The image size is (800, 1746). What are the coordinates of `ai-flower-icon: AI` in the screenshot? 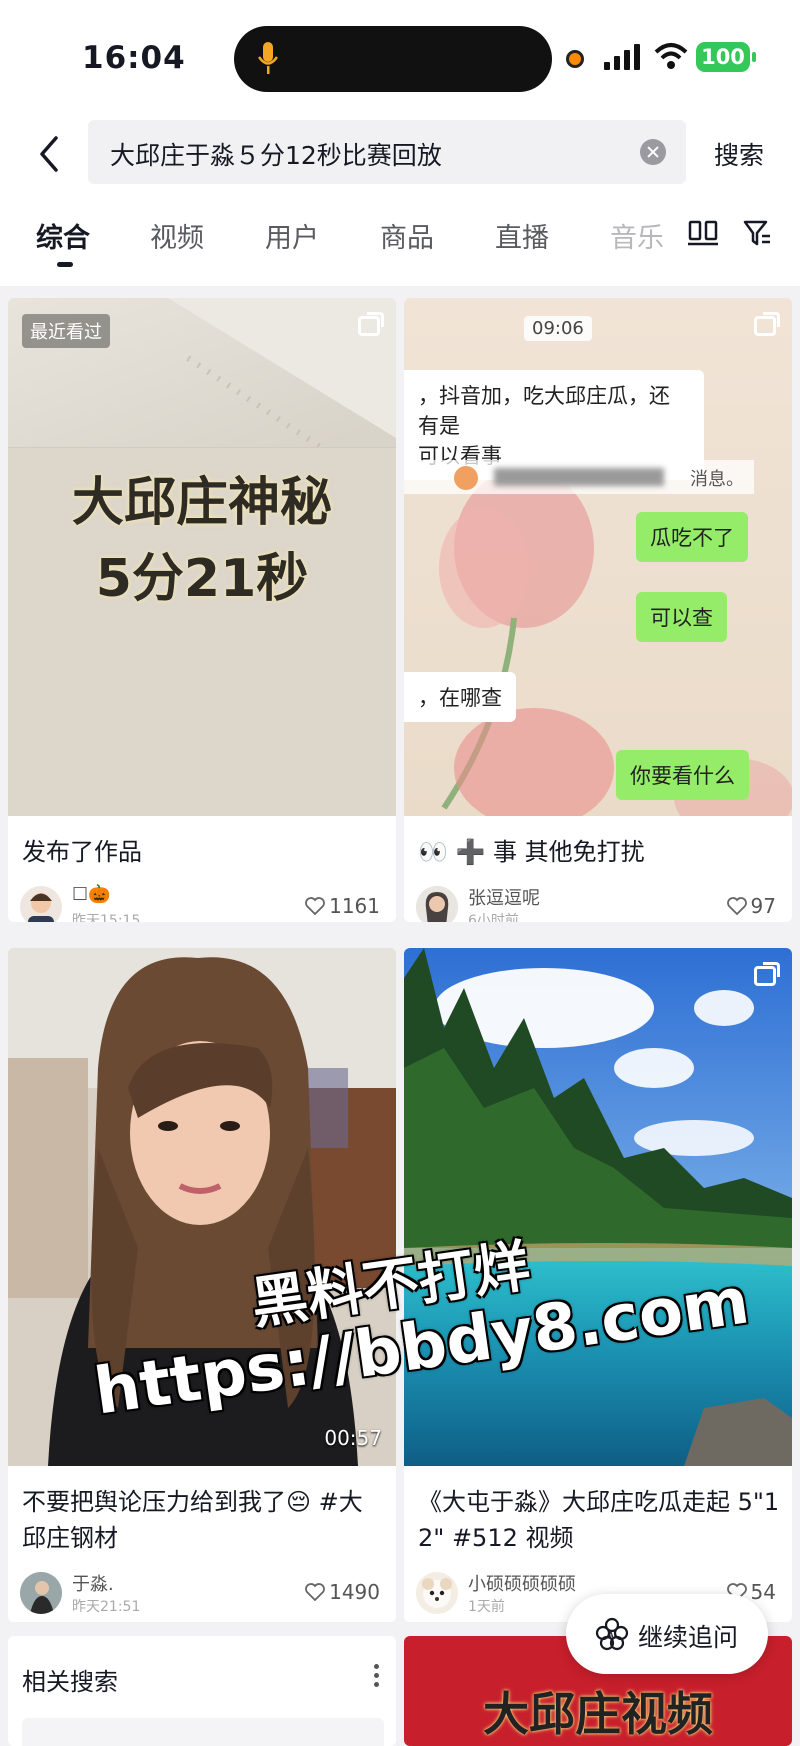 It's located at (612, 1634).